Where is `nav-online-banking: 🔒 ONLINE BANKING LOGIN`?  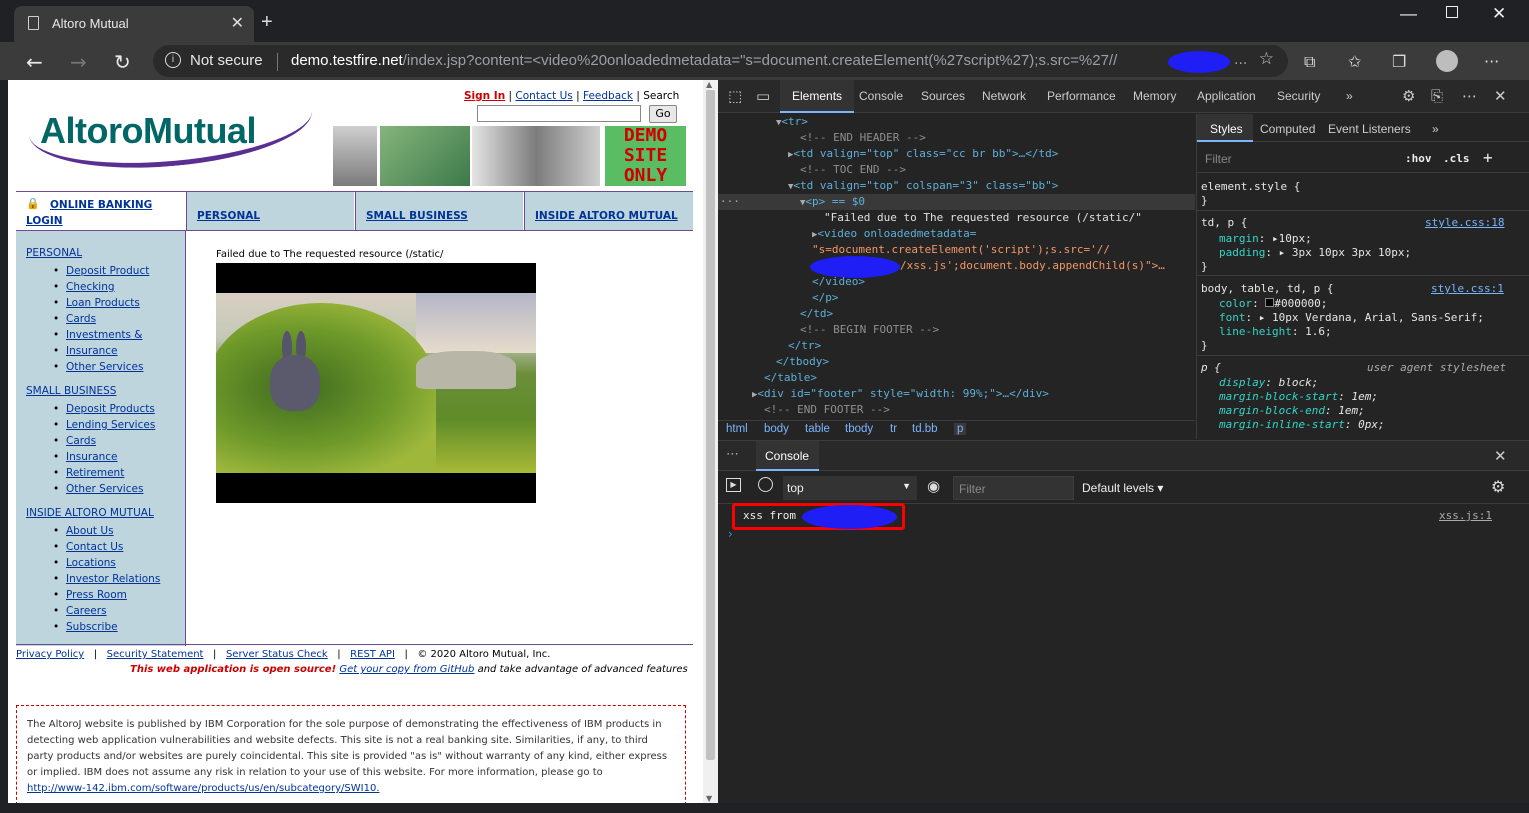 nav-online-banking: 🔒 ONLINE BANKING LOGIN is located at coordinates (100, 211).